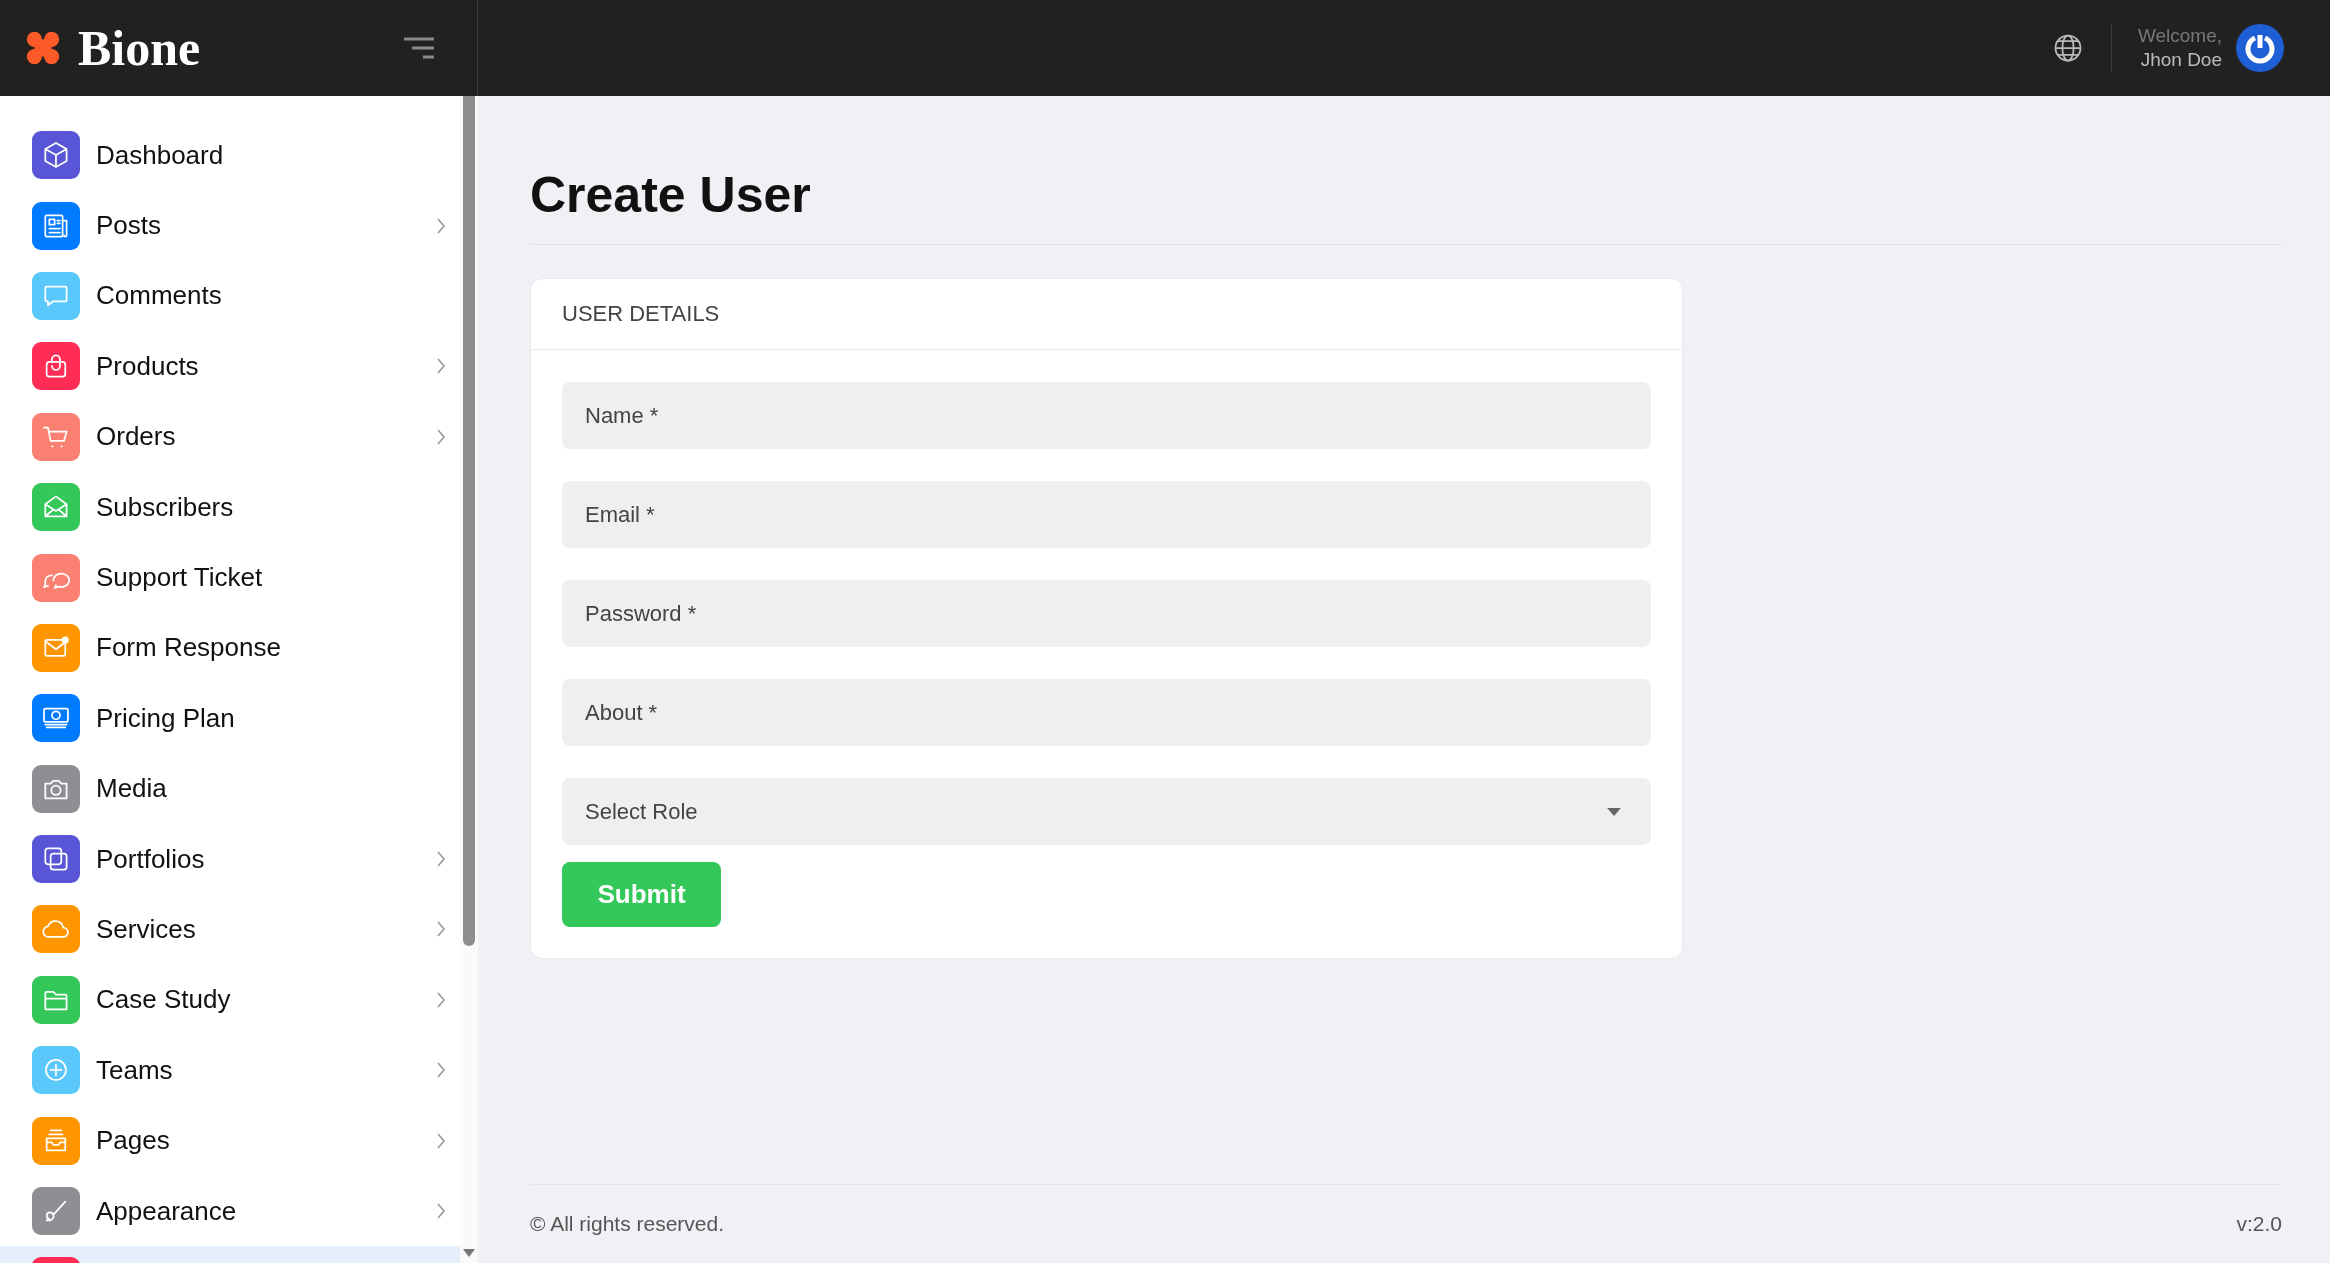 The image size is (2330, 1263). What do you see at coordinates (230, 577) in the screenshot?
I see `sidebar-item: Support Ticket` at bounding box center [230, 577].